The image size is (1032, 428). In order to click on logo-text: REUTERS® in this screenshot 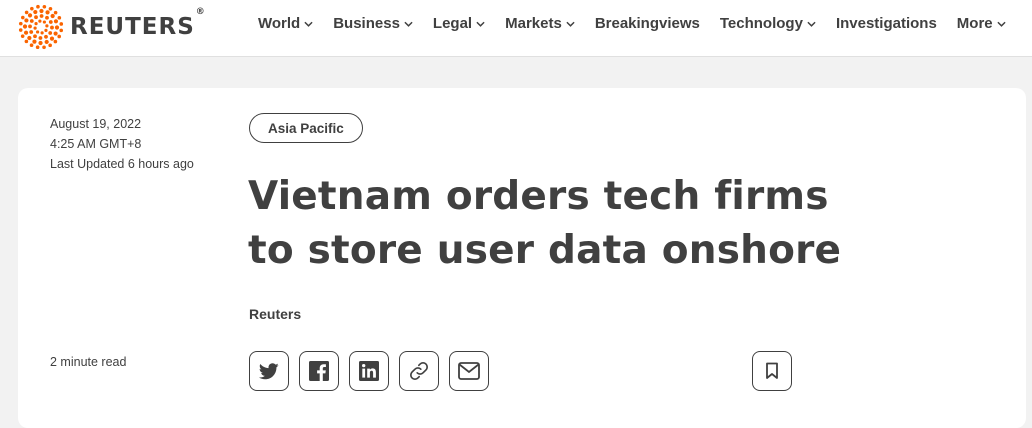, I will do `click(138, 23)`.